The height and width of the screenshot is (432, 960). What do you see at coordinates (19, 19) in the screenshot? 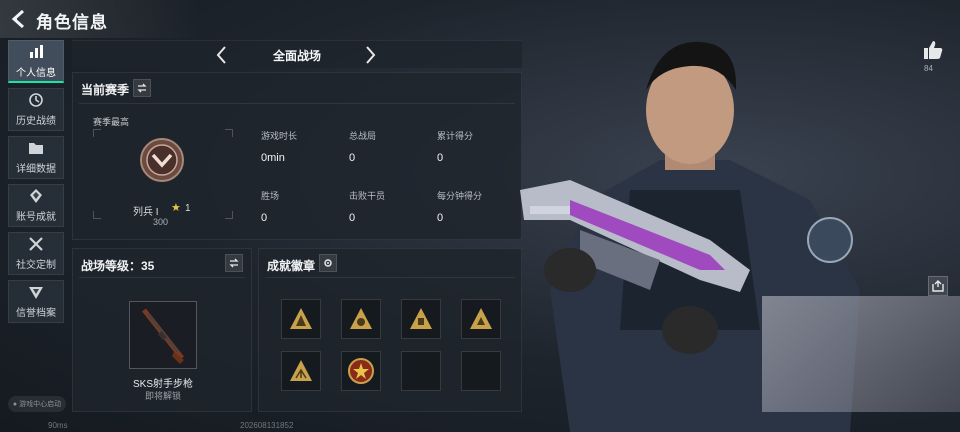
I see `back-arrow-icon` at bounding box center [19, 19].